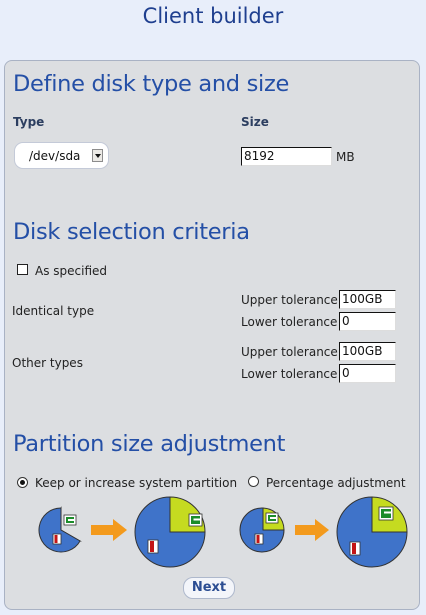 This screenshot has height=615, width=426. Describe the element at coordinates (367, 321) in the screenshot. I see `identical-lower-tolerance-input: 0` at that location.